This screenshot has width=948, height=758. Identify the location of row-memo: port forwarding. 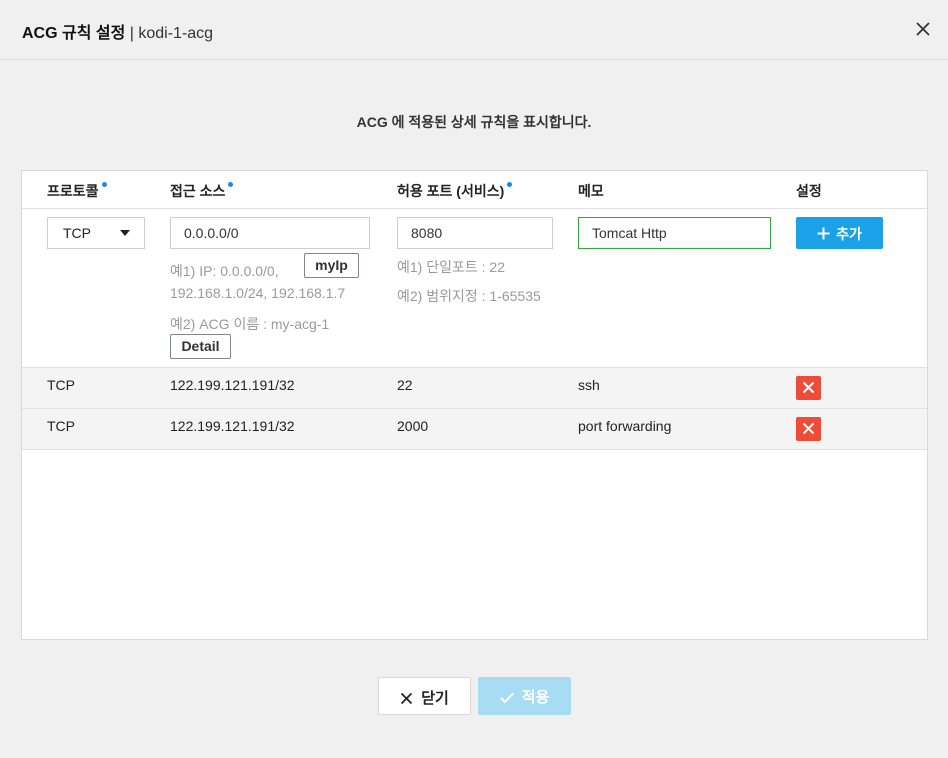
(625, 426).